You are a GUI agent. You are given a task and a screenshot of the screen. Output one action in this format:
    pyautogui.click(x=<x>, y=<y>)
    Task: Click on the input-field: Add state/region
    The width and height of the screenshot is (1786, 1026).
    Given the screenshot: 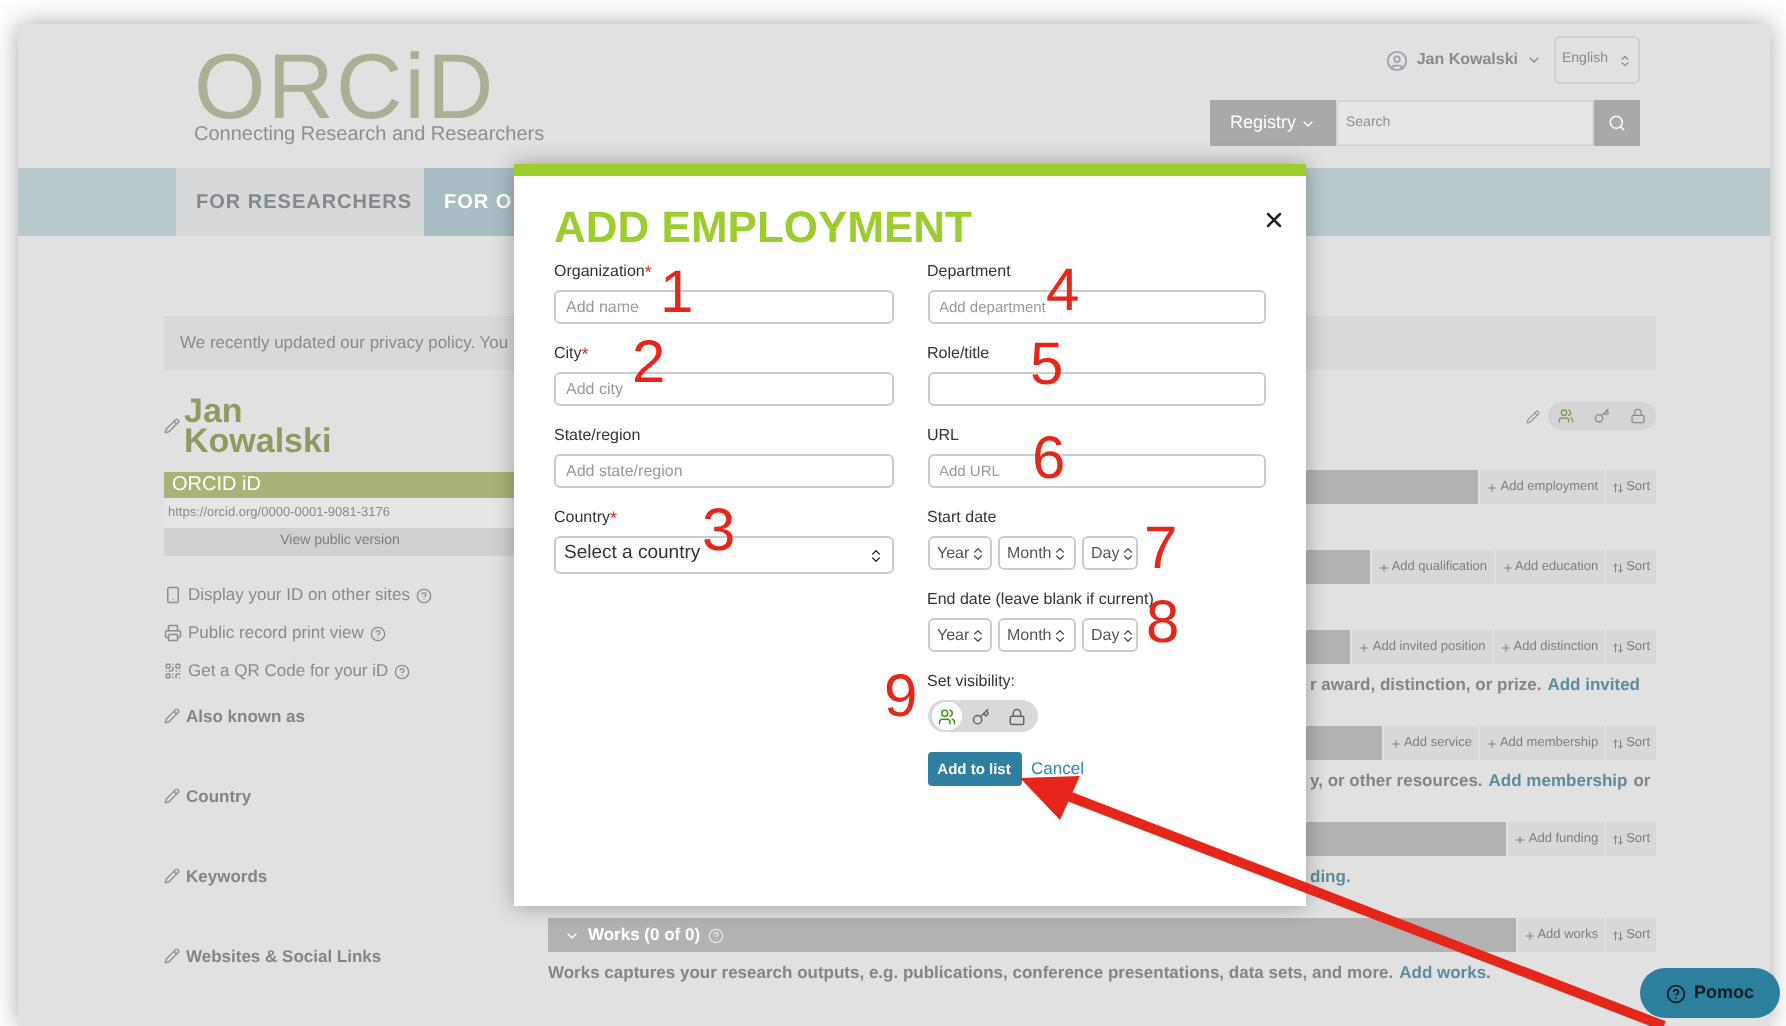 What is the action you would take?
    pyautogui.click(x=723, y=471)
    